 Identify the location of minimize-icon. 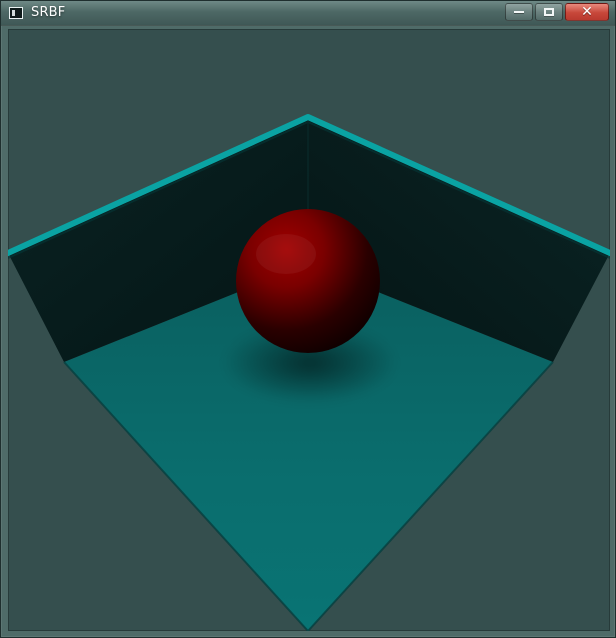
(519, 12).